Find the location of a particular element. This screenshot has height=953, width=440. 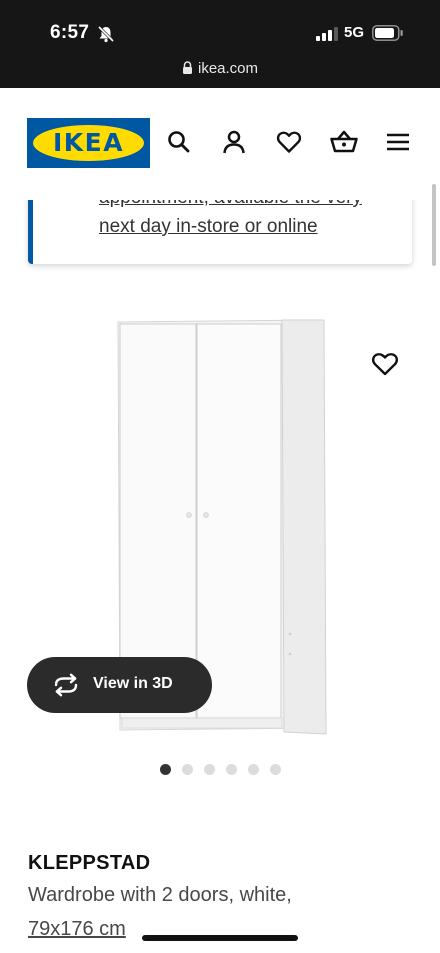

account-icon is located at coordinates (234, 142).